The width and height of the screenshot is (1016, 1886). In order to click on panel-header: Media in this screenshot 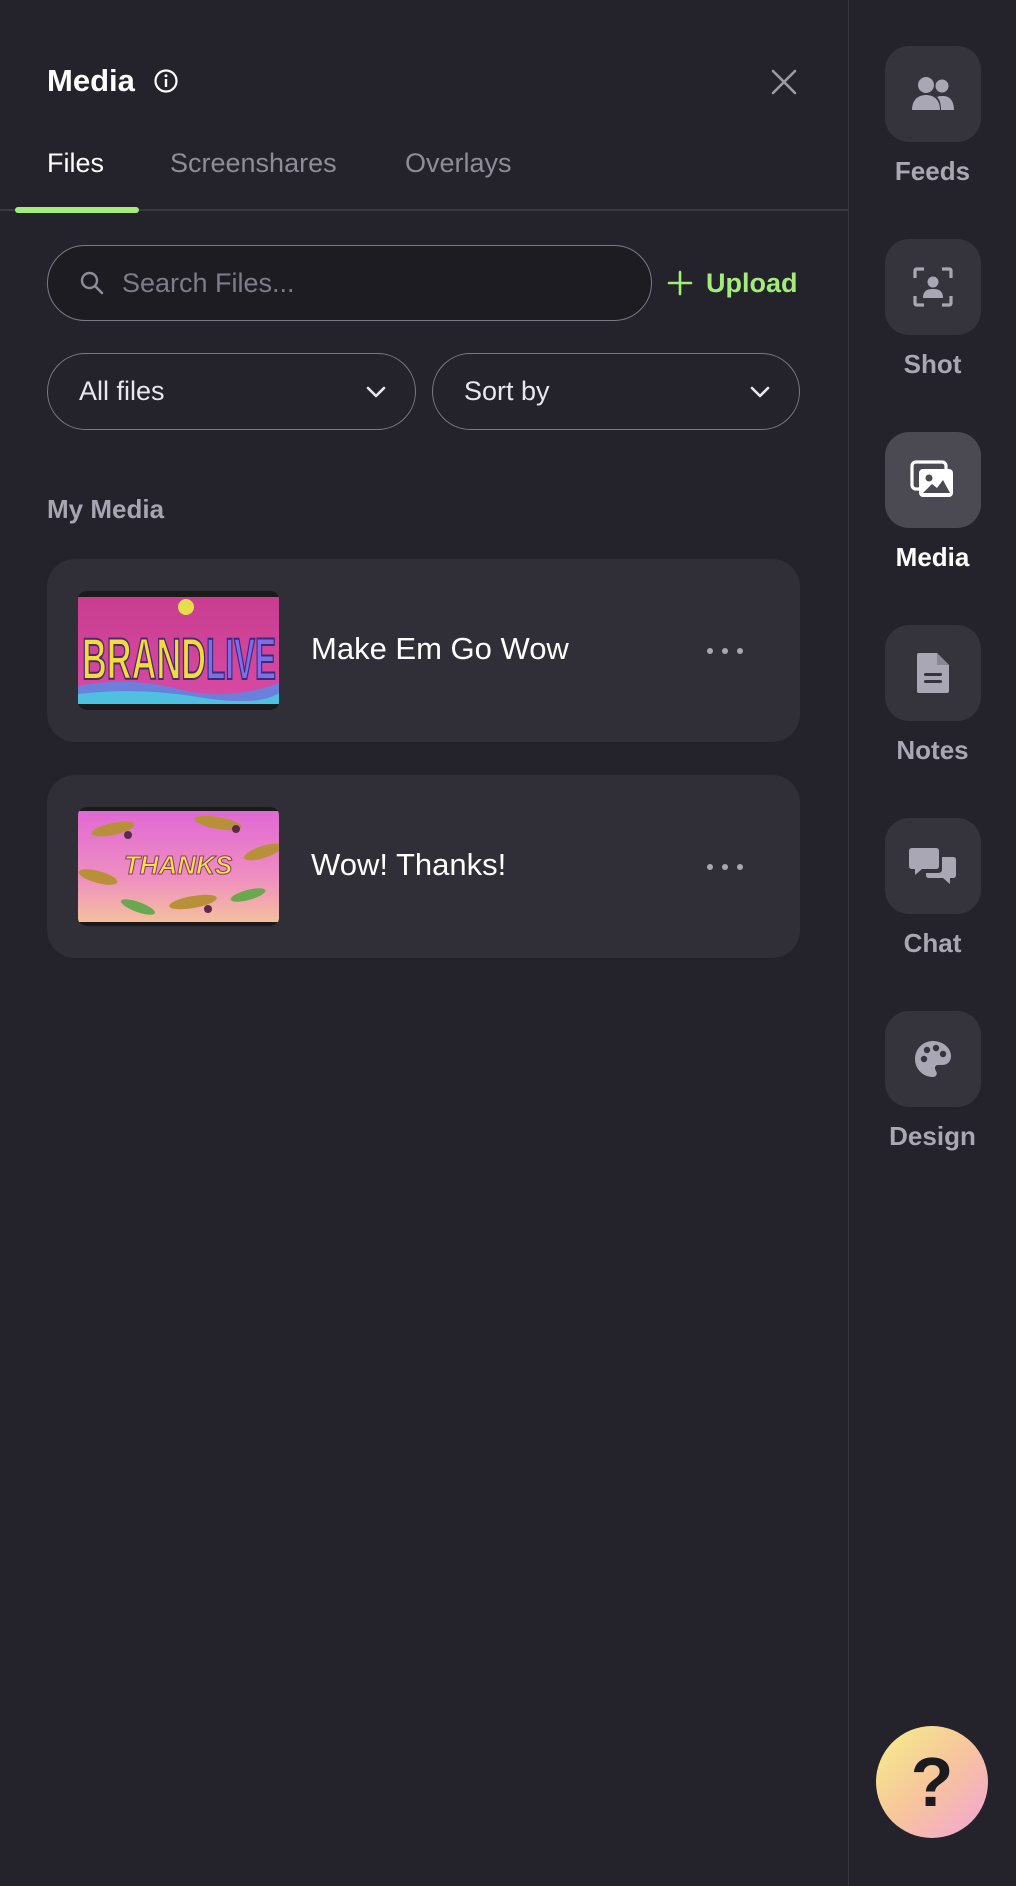, I will do `click(113, 81)`.